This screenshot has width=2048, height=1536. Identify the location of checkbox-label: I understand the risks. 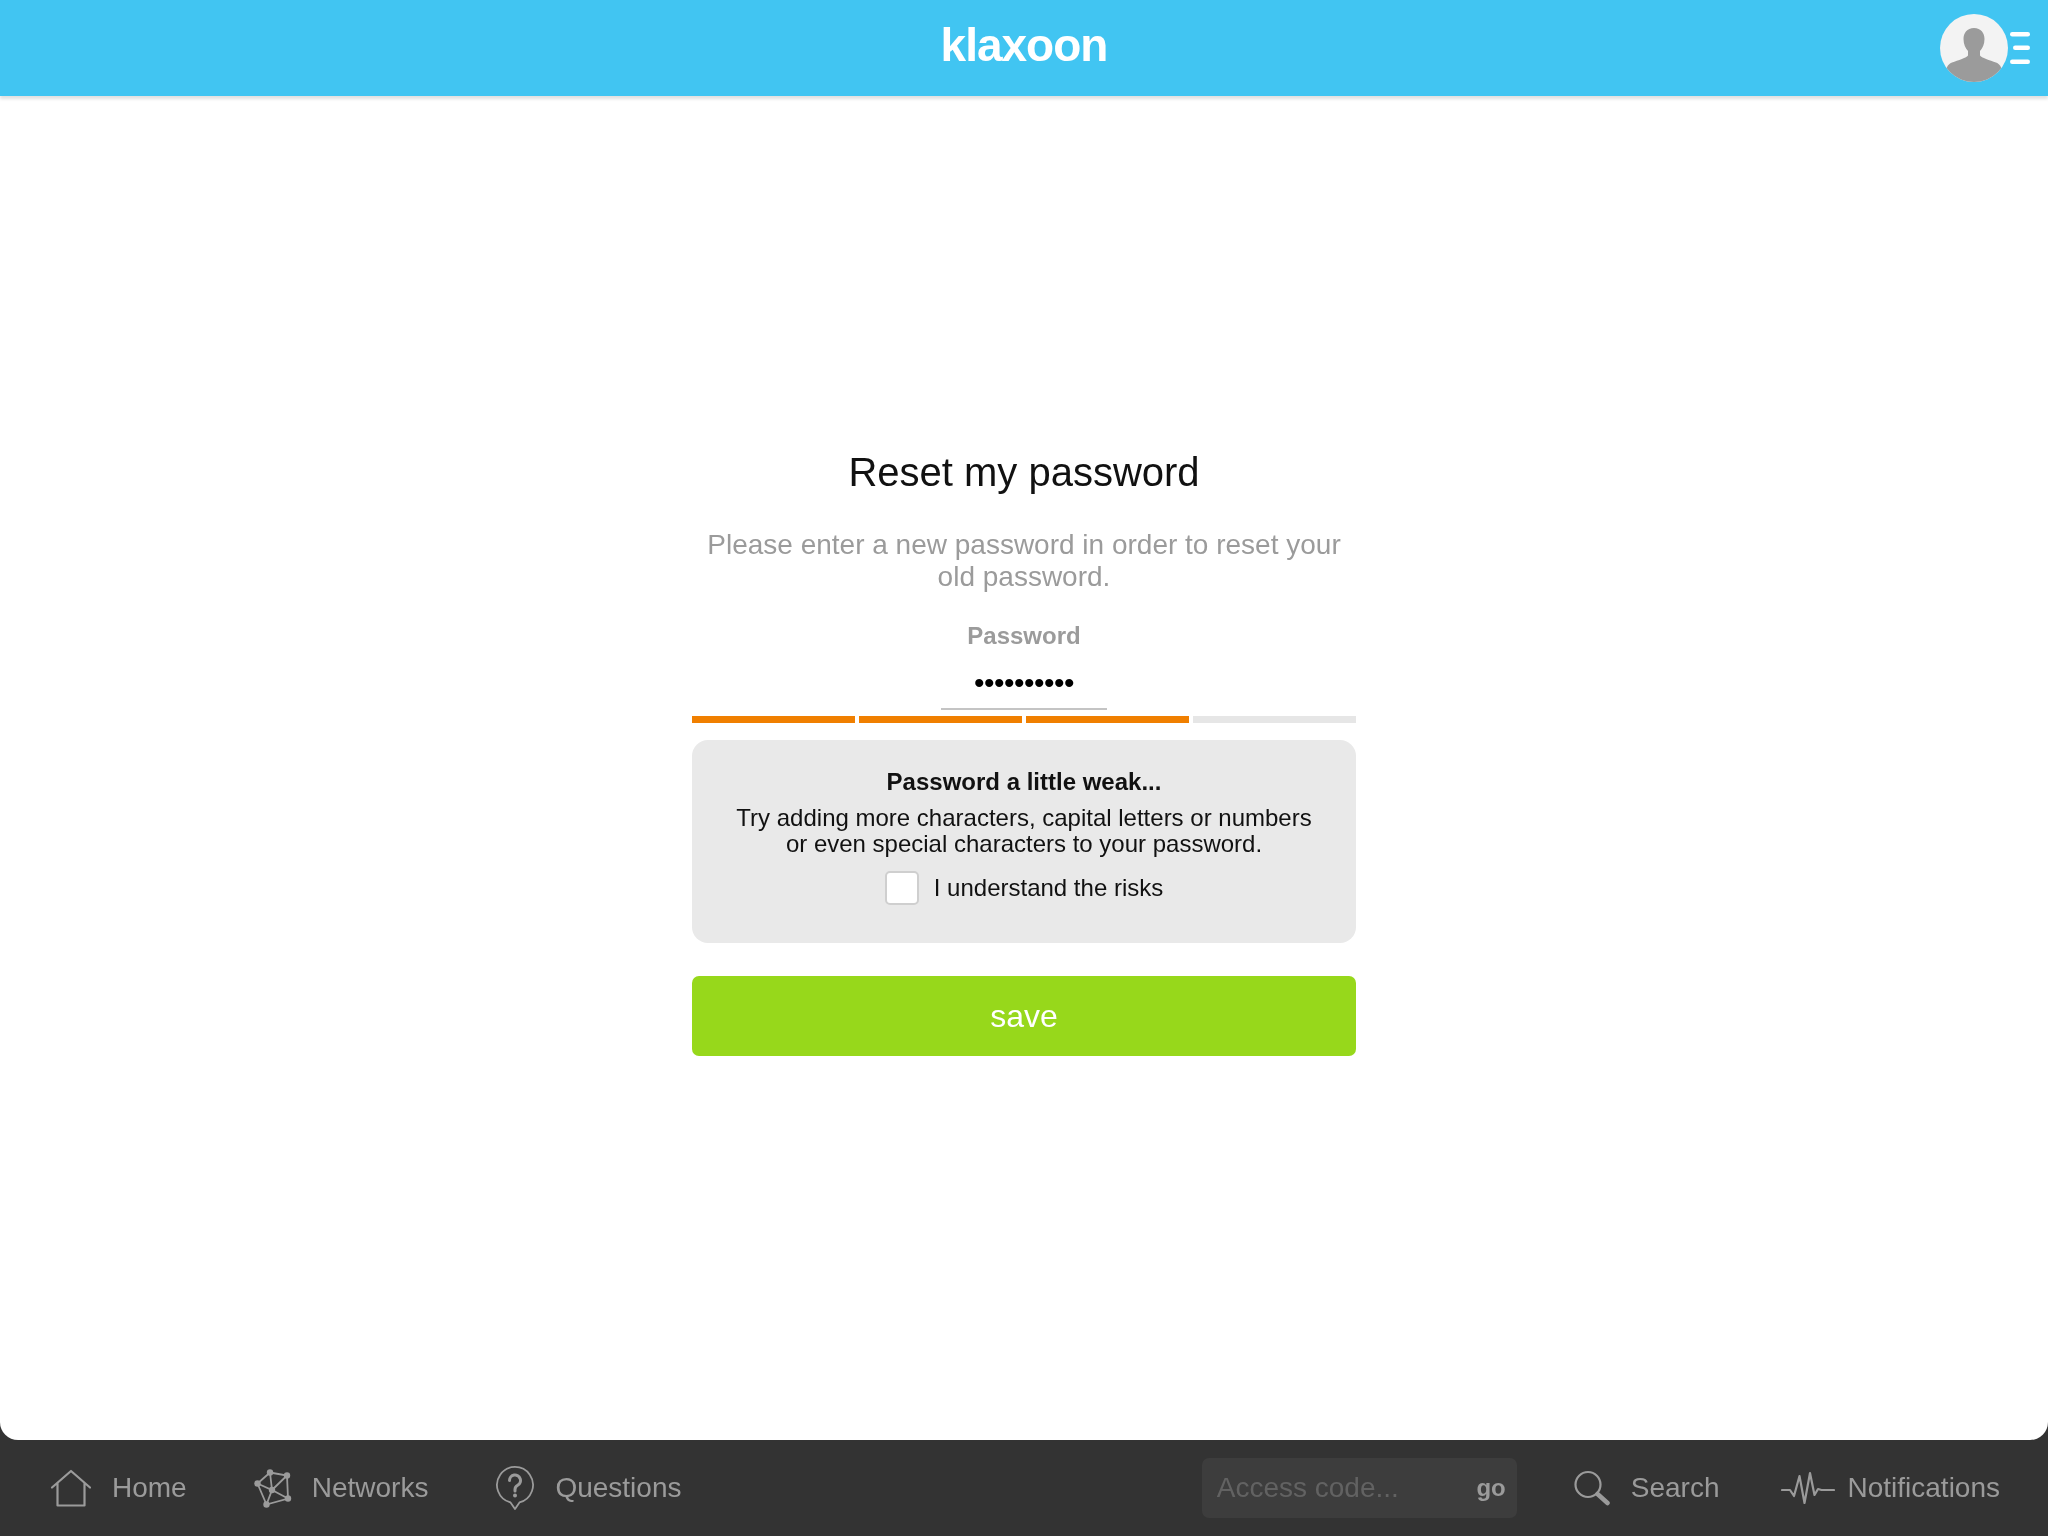
(1048, 888).